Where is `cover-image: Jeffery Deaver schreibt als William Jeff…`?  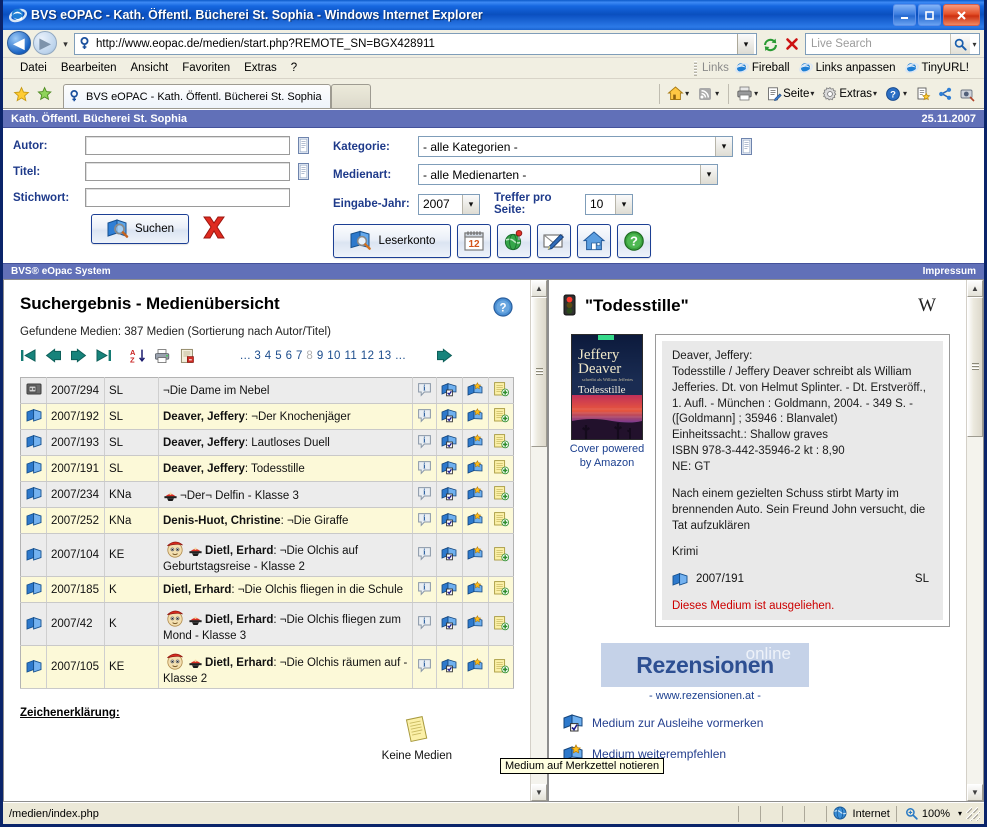
cover-image: Jeffery Deaver schreibt als William Jeff… is located at coordinates (607, 387).